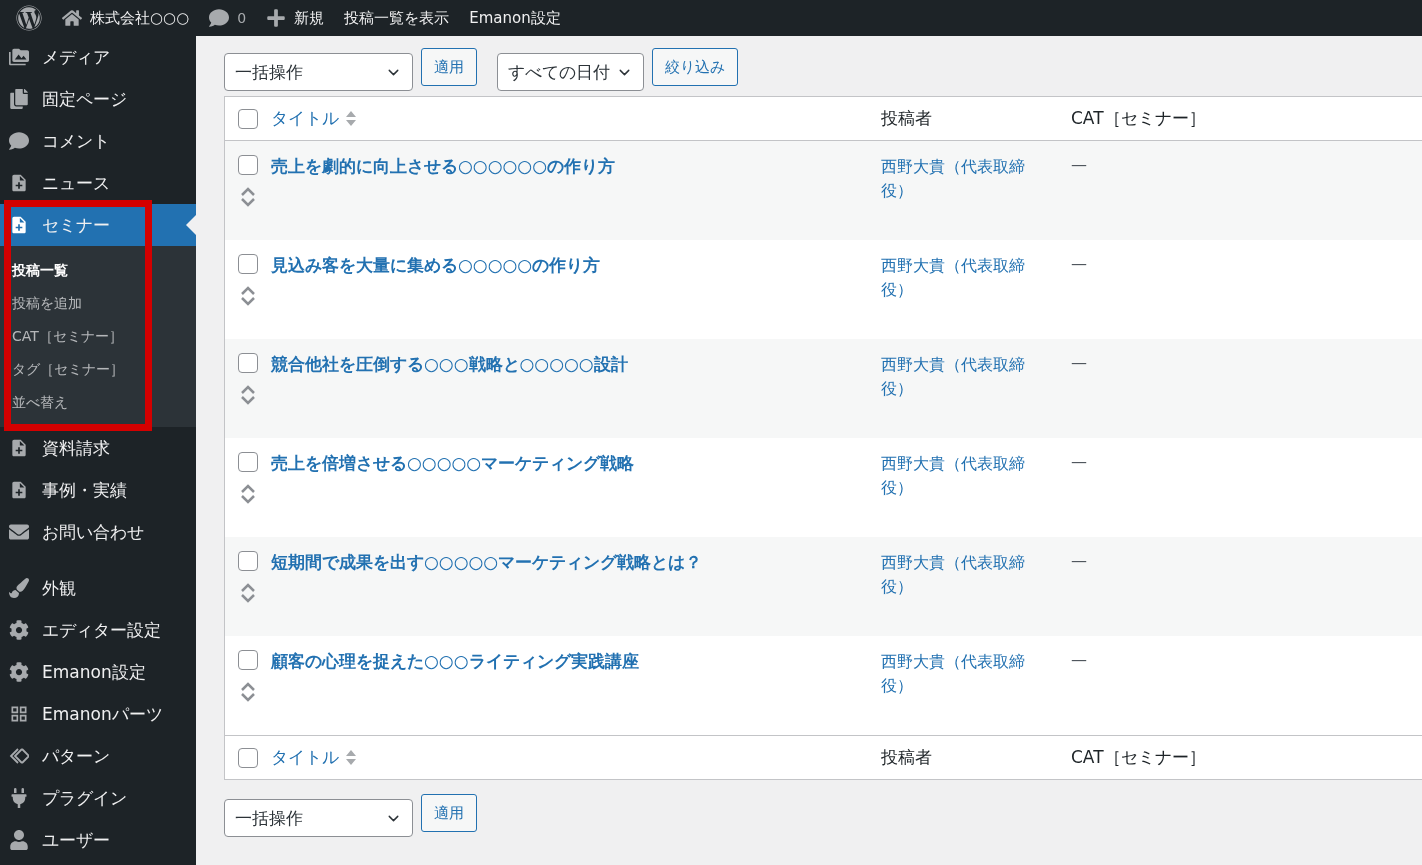  Describe the element at coordinates (695, 67) in the screenshot. I see `filter-button: 絞り込み` at that location.